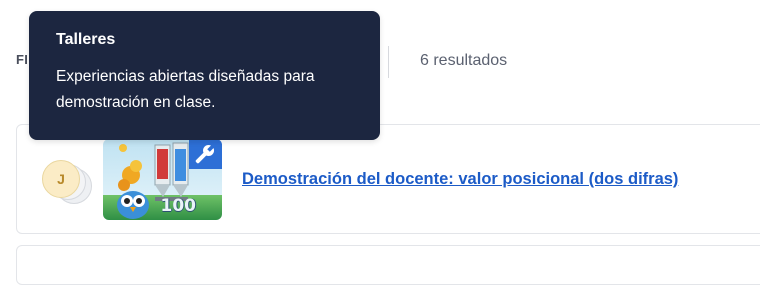  I want to click on tooltip-title: Talleres, so click(86, 39).